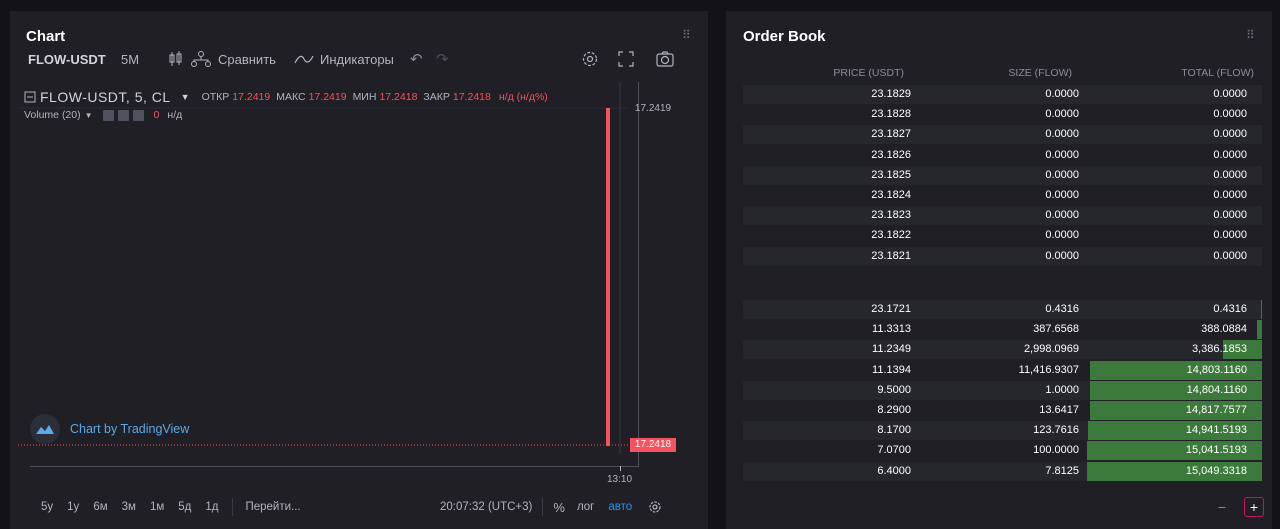  What do you see at coordinates (1002, 350) in the screenshot?
I see `bid-row: 11.2349 2,998.0969 3,386.1853` at bounding box center [1002, 350].